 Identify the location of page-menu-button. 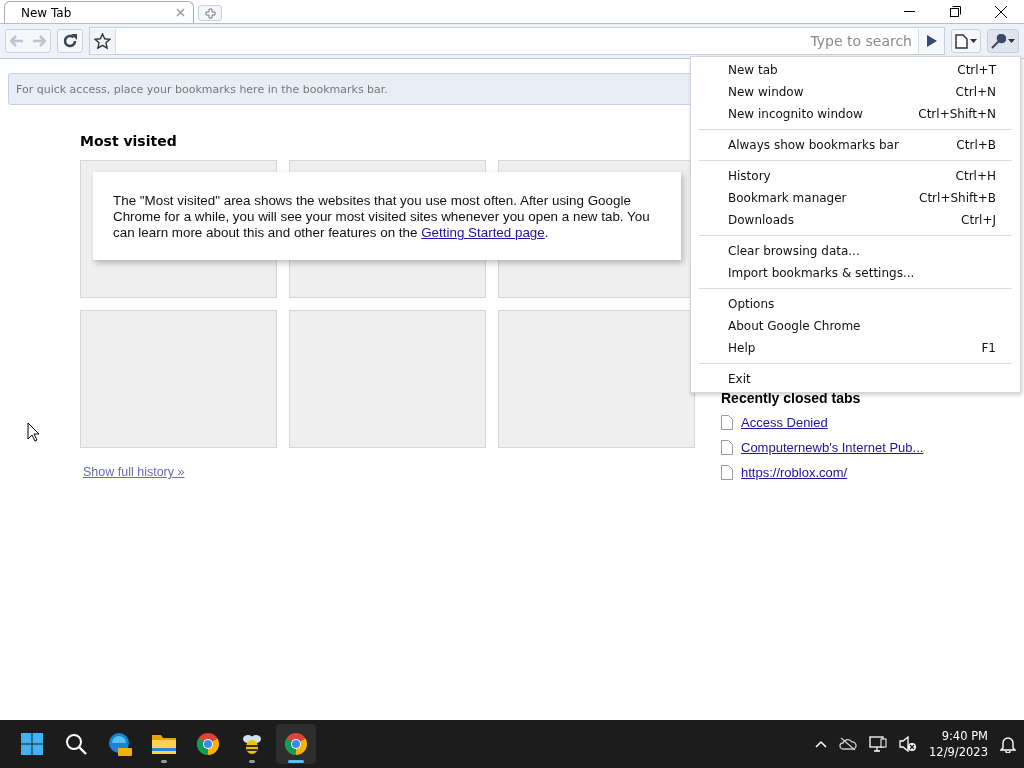
(966, 41).